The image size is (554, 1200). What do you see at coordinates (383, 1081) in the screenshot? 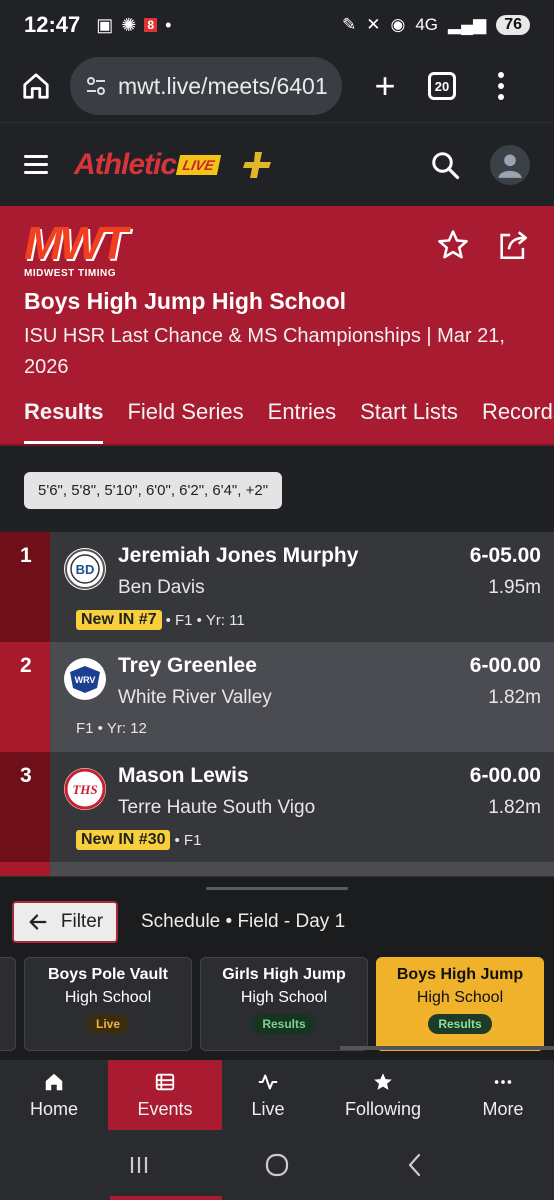
I see `star-icon` at bounding box center [383, 1081].